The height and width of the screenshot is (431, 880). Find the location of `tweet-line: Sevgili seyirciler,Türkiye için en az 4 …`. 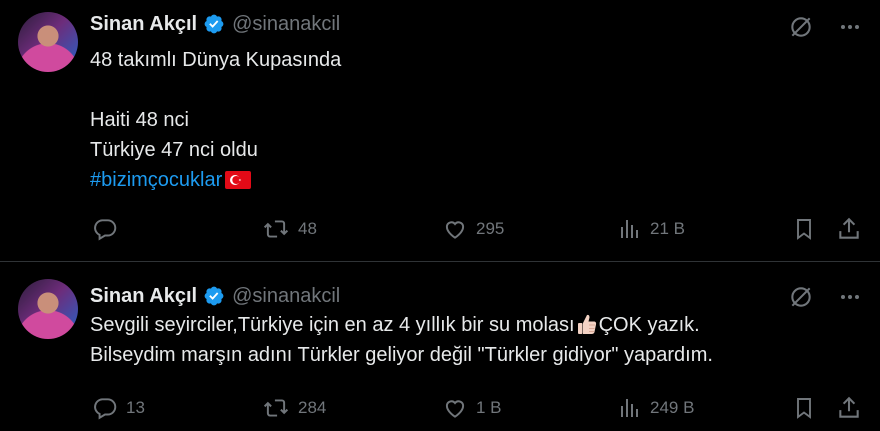

tweet-line: Sevgili seyirciler,Türkiye için en az 4 … is located at coordinates (401, 325).